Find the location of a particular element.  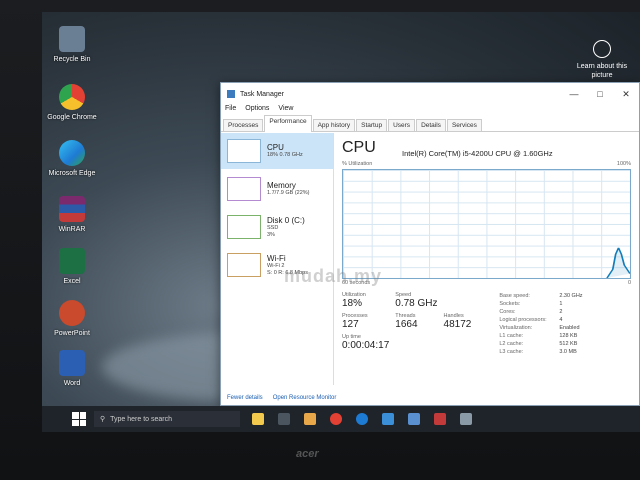

spec-key: L1 cache: is located at coordinates (511, 336).